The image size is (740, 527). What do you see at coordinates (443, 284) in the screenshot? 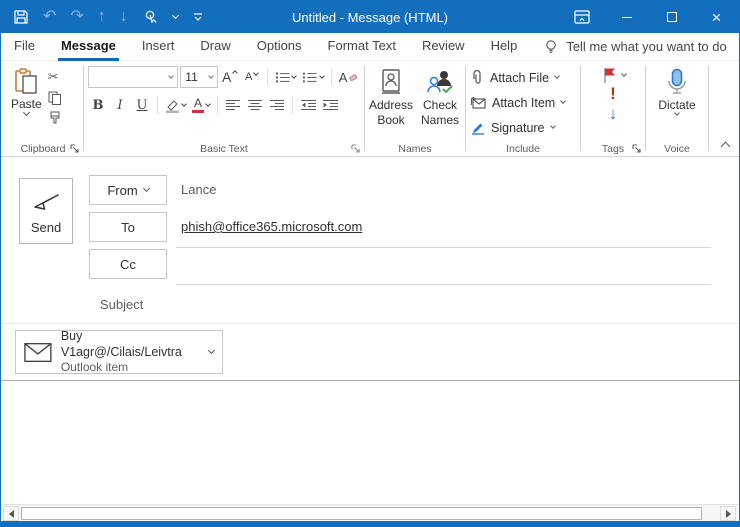
I see `cc-field-underline` at bounding box center [443, 284].